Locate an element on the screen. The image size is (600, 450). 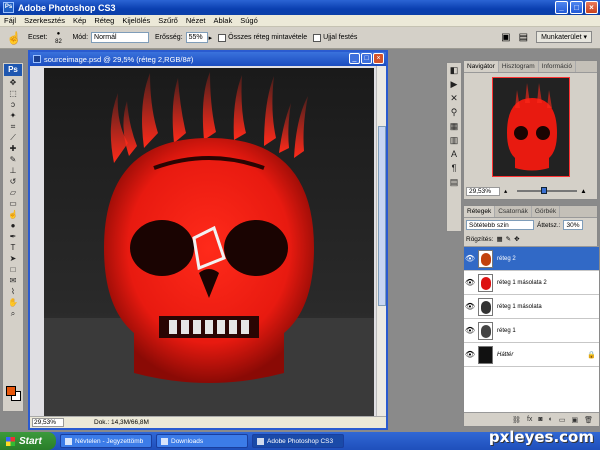
layer-row: 👁 réteg 1 másolata 2 is located at coordinates (531, 283).